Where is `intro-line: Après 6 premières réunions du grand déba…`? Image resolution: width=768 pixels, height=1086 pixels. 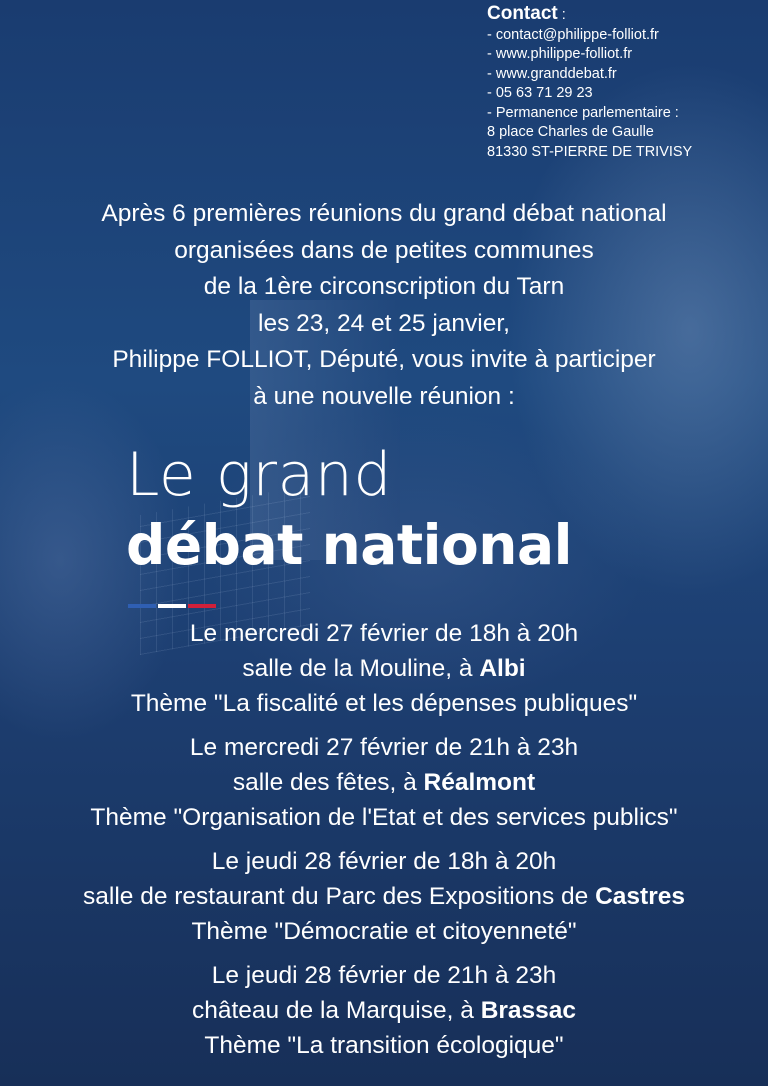
intro-line: Après 6 premières réunions du grand déba… is located at coordinates (384, 213).